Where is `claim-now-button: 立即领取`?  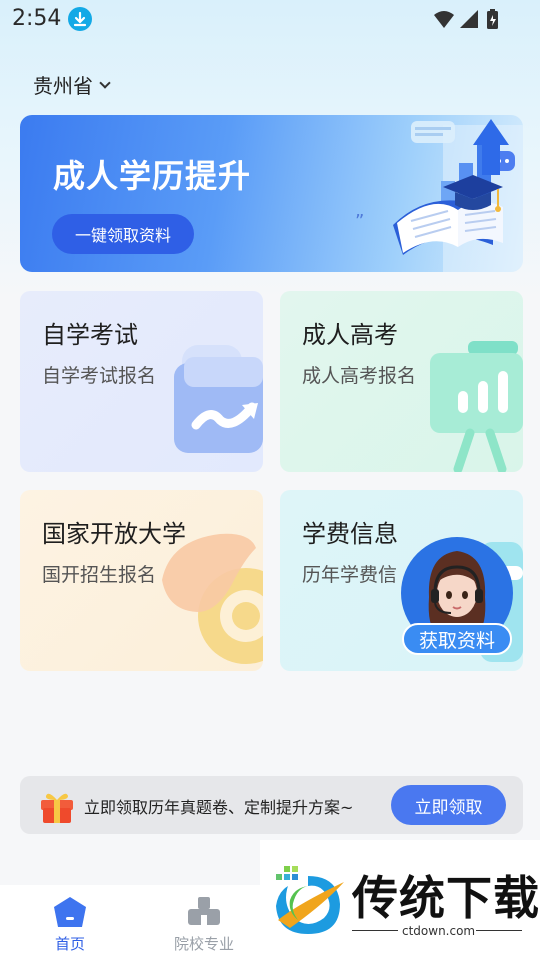 claim-now-button: 立即领取 is located at coordinates (448, 805).